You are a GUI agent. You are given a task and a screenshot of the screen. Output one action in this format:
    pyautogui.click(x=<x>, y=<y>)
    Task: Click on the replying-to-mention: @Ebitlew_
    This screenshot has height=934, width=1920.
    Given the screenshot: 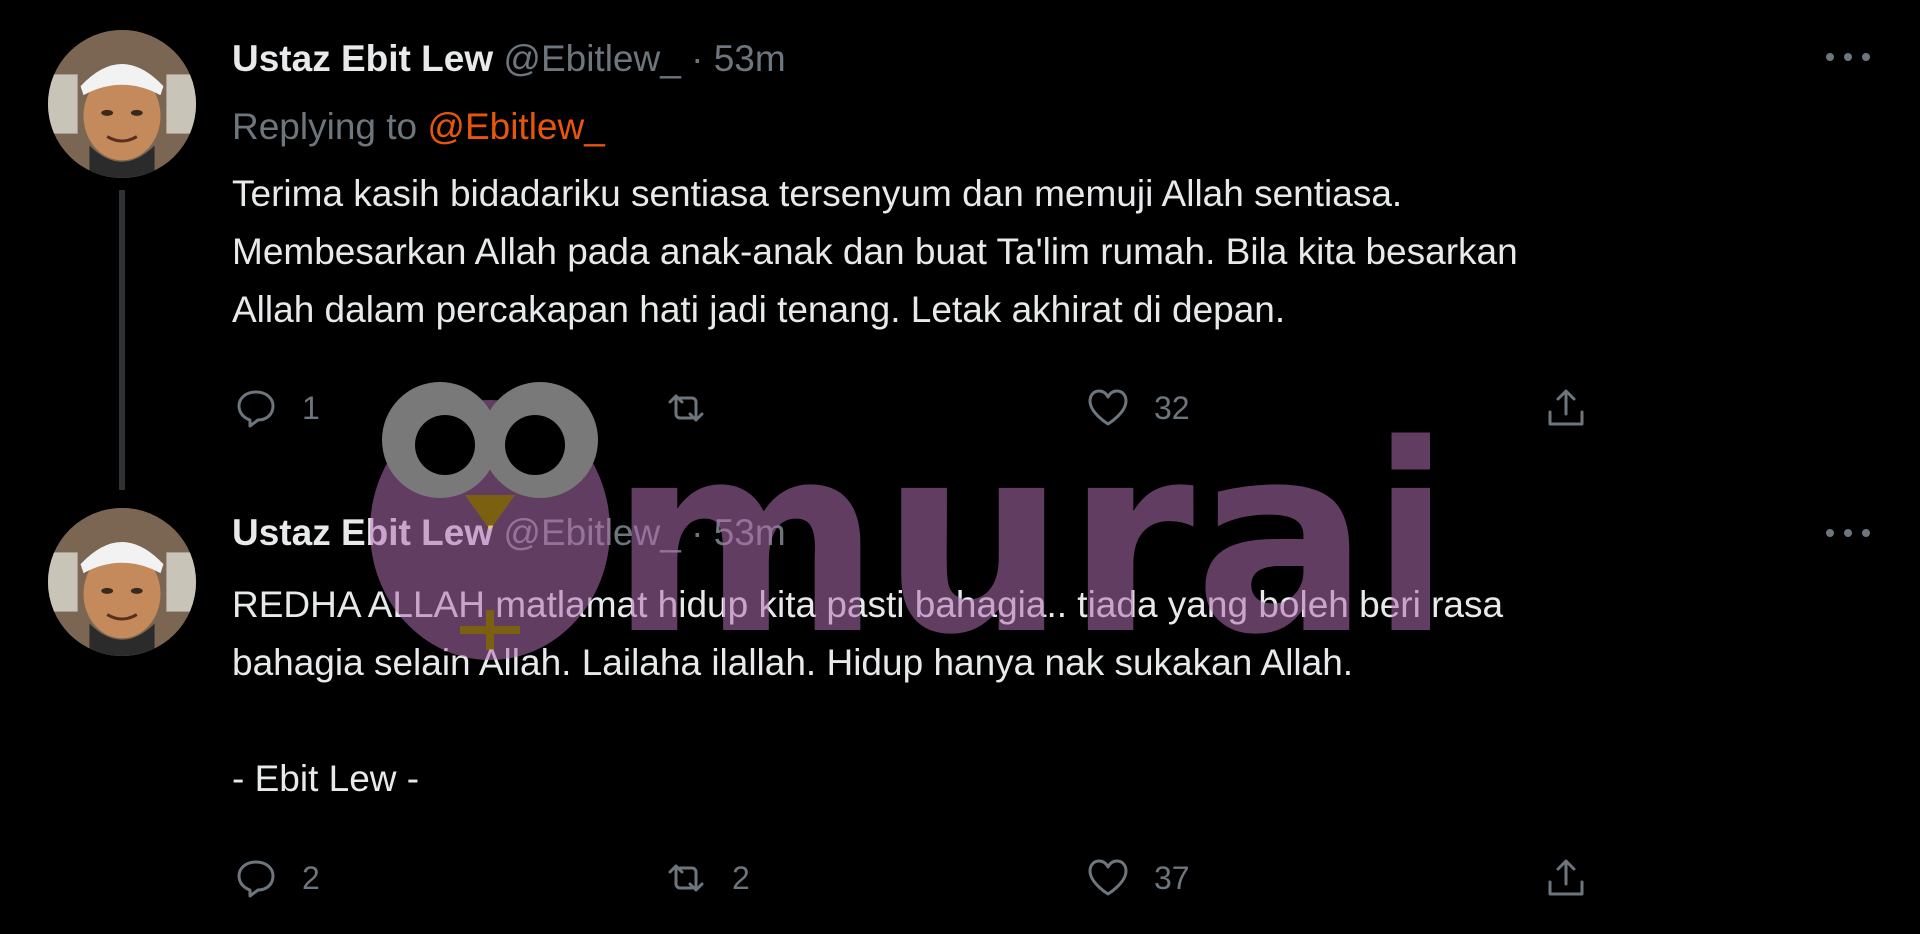 What is the action you would take?
    pyautogui.click(x=515, y=126)
    